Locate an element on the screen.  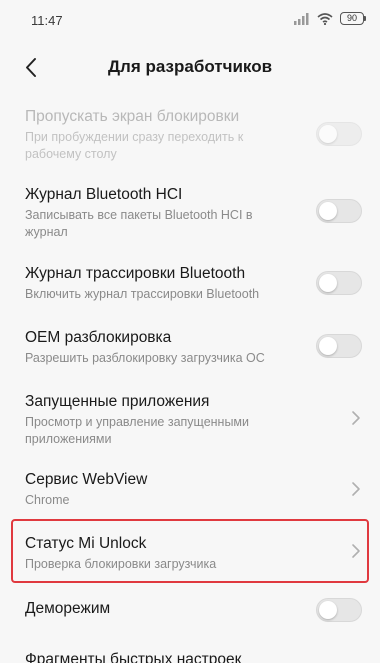
setting-subtitle-line: Проверка блокировки загрузчика is located at coordinates (121, 564).